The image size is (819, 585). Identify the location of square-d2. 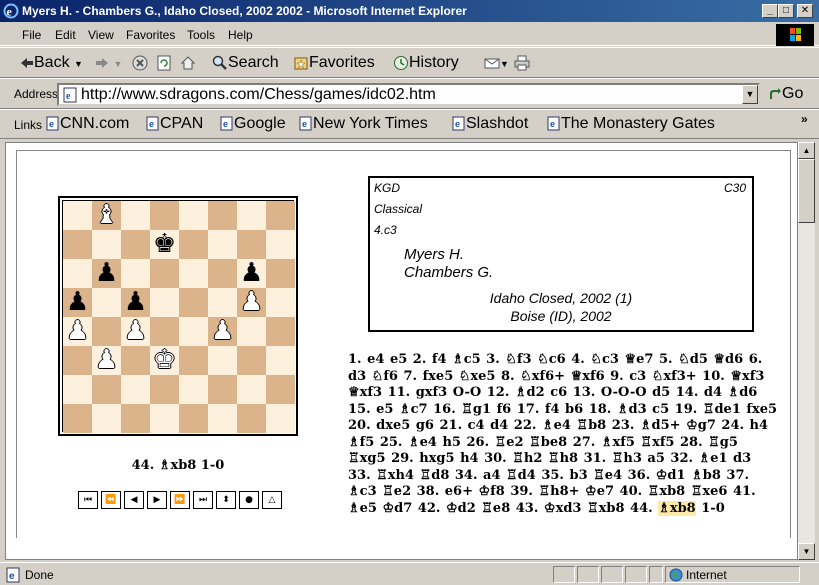
(164, 389).